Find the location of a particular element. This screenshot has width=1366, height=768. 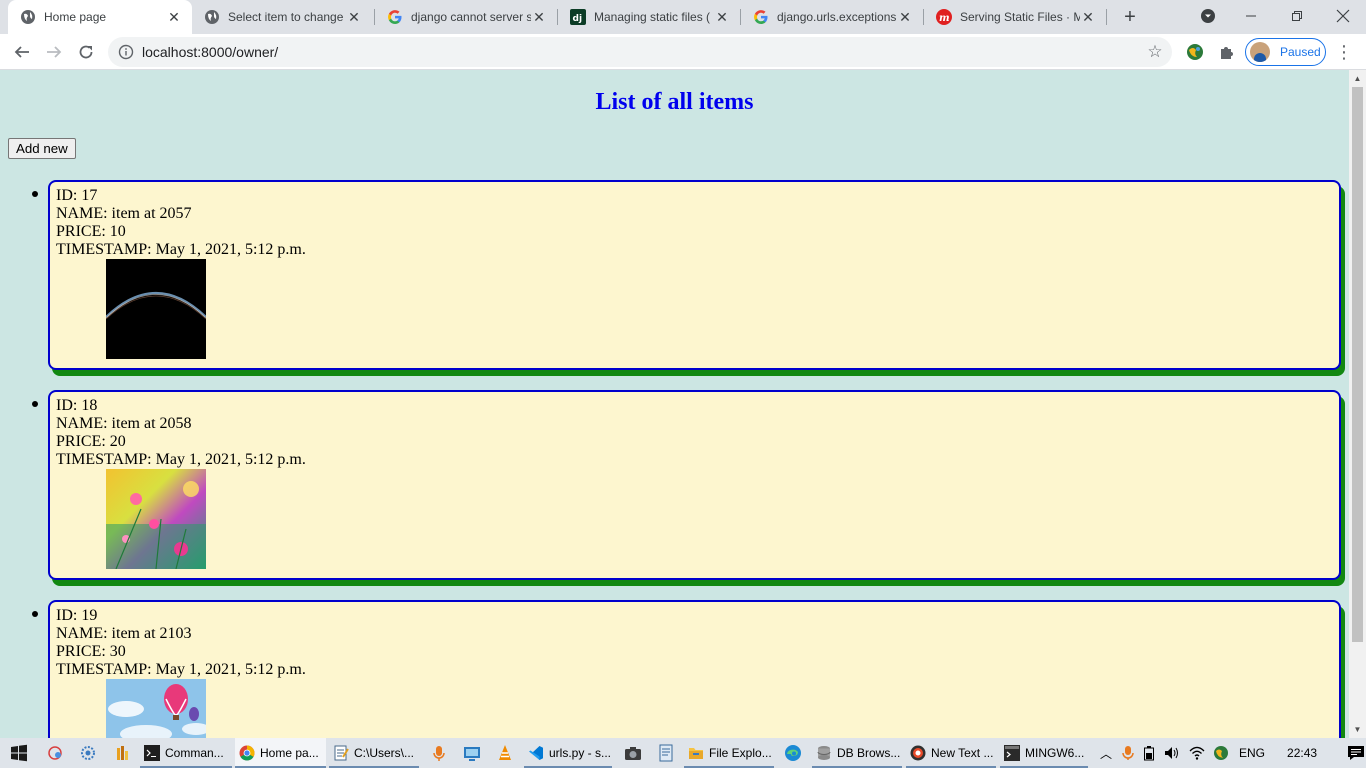

info-icon is located at coordinates (126, 52).